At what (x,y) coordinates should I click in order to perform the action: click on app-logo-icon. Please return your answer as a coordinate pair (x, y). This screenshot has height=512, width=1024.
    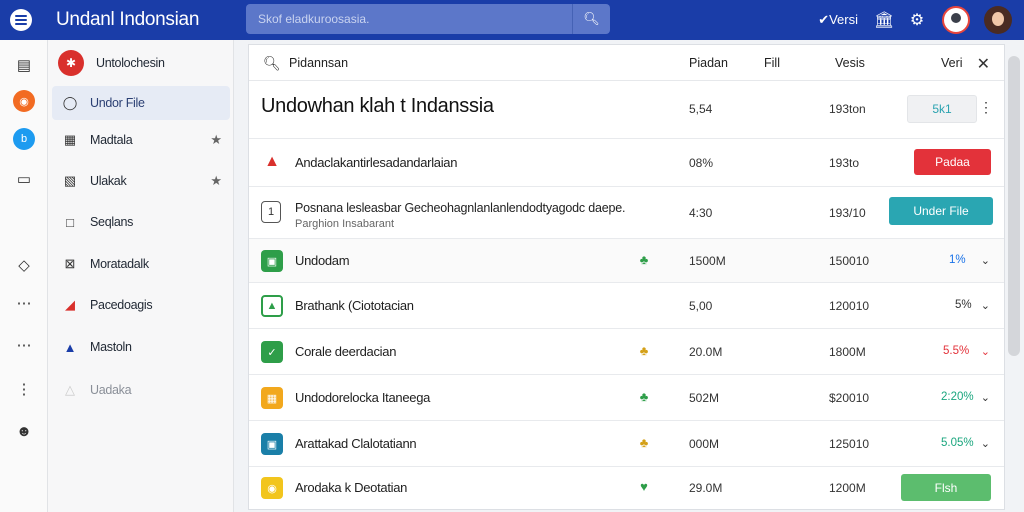
    Looking at the image, I should click on (21, 20).